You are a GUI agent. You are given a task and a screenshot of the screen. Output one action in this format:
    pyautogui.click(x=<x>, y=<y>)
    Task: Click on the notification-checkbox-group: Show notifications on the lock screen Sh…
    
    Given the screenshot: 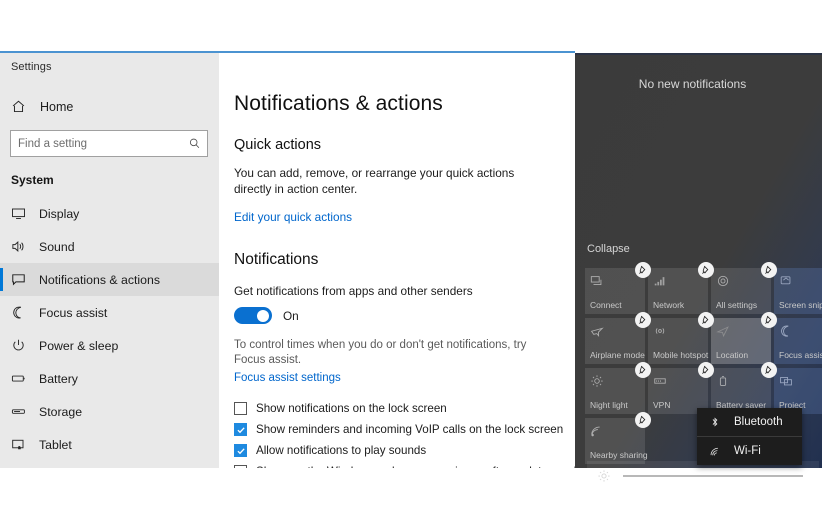 What is the action you would take?
    pyautogui.click(x=404, y=435)
    